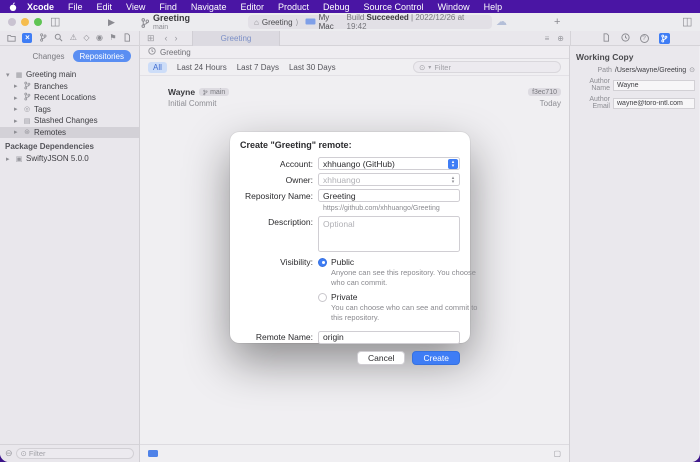 This screenshot has width=700, height=462. I want to click on menu-xcode: Xcode, so click(40, 7).